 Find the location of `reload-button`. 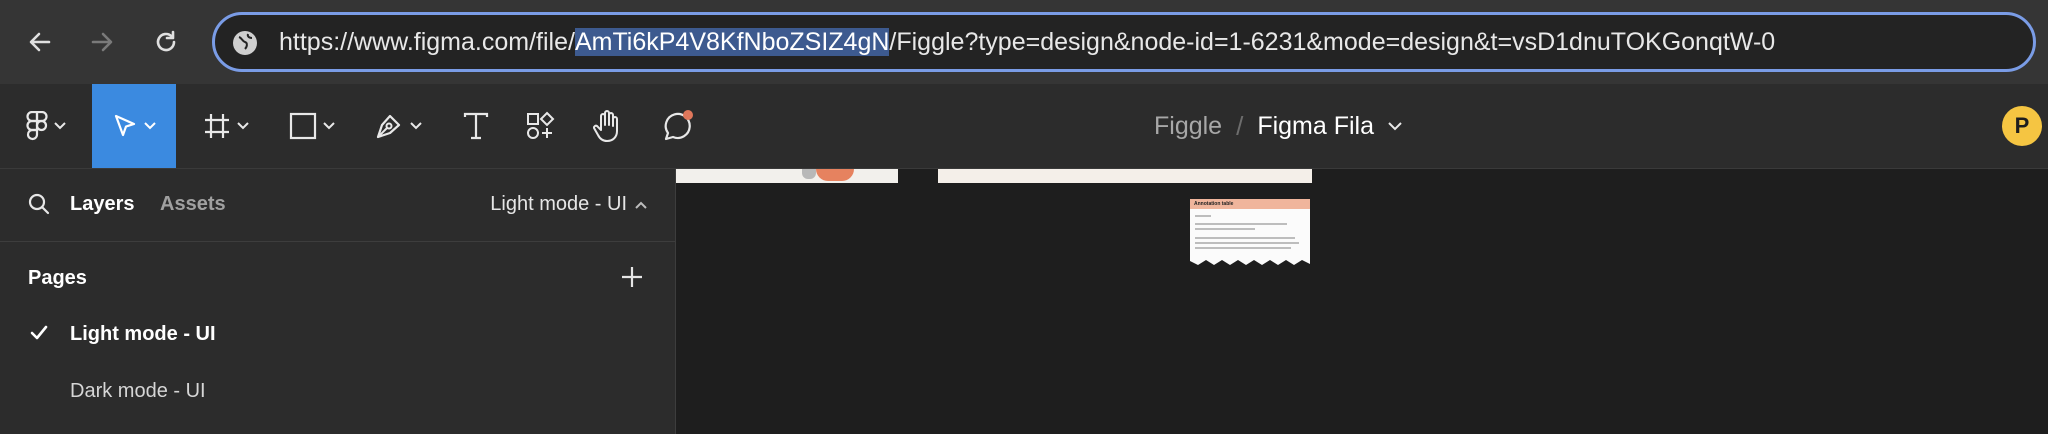

reload-button is located at coordinates (166, 42).